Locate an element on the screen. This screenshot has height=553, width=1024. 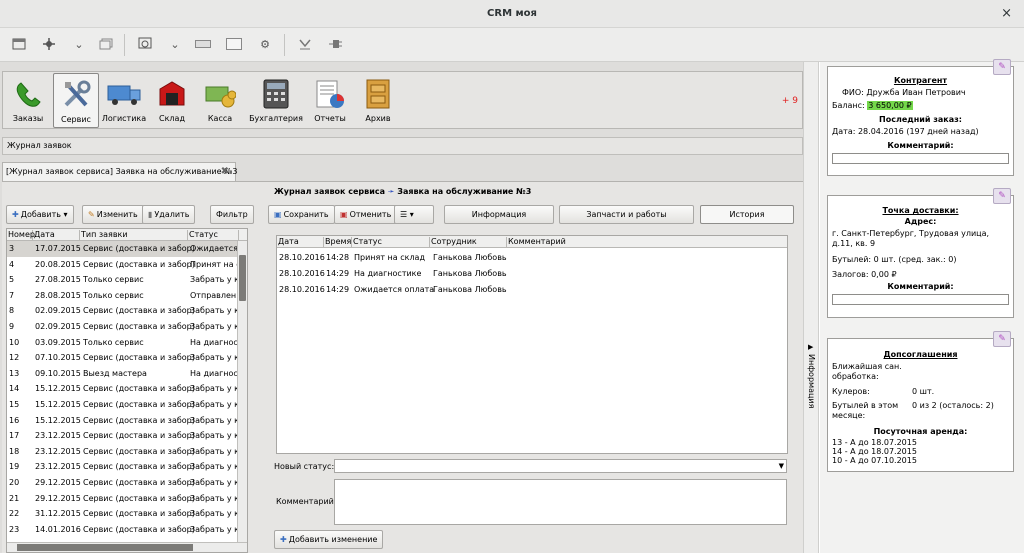
tab-parts-works: Запчасти и работы is located at coordinates (626, 214).